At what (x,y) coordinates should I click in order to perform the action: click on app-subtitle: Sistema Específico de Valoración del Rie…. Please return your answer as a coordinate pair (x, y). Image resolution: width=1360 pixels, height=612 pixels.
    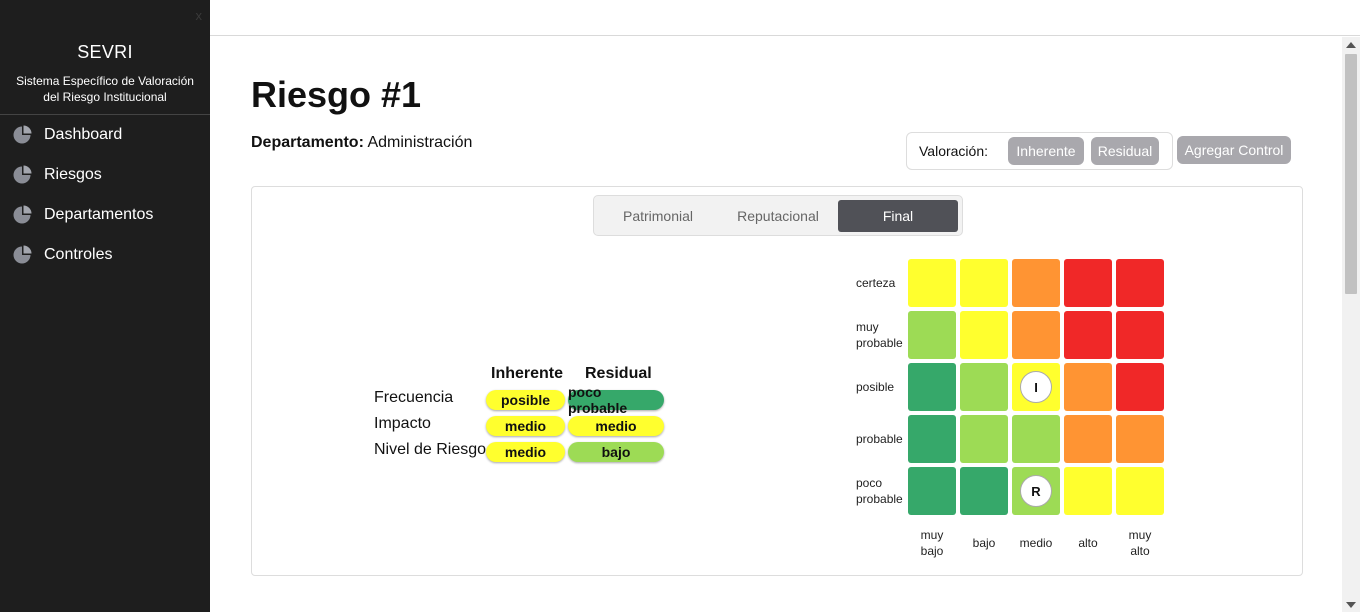
    Looking at the image, I should click on (105, 89).